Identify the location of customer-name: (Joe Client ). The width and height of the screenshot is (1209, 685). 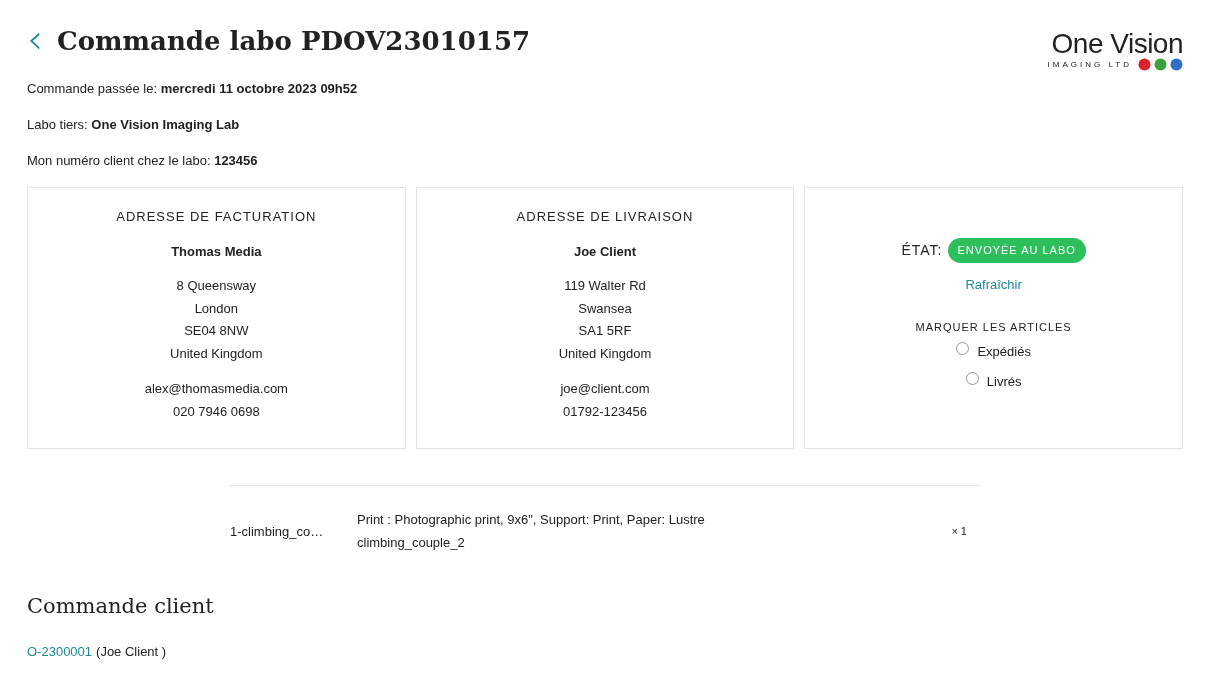
(131, 651).